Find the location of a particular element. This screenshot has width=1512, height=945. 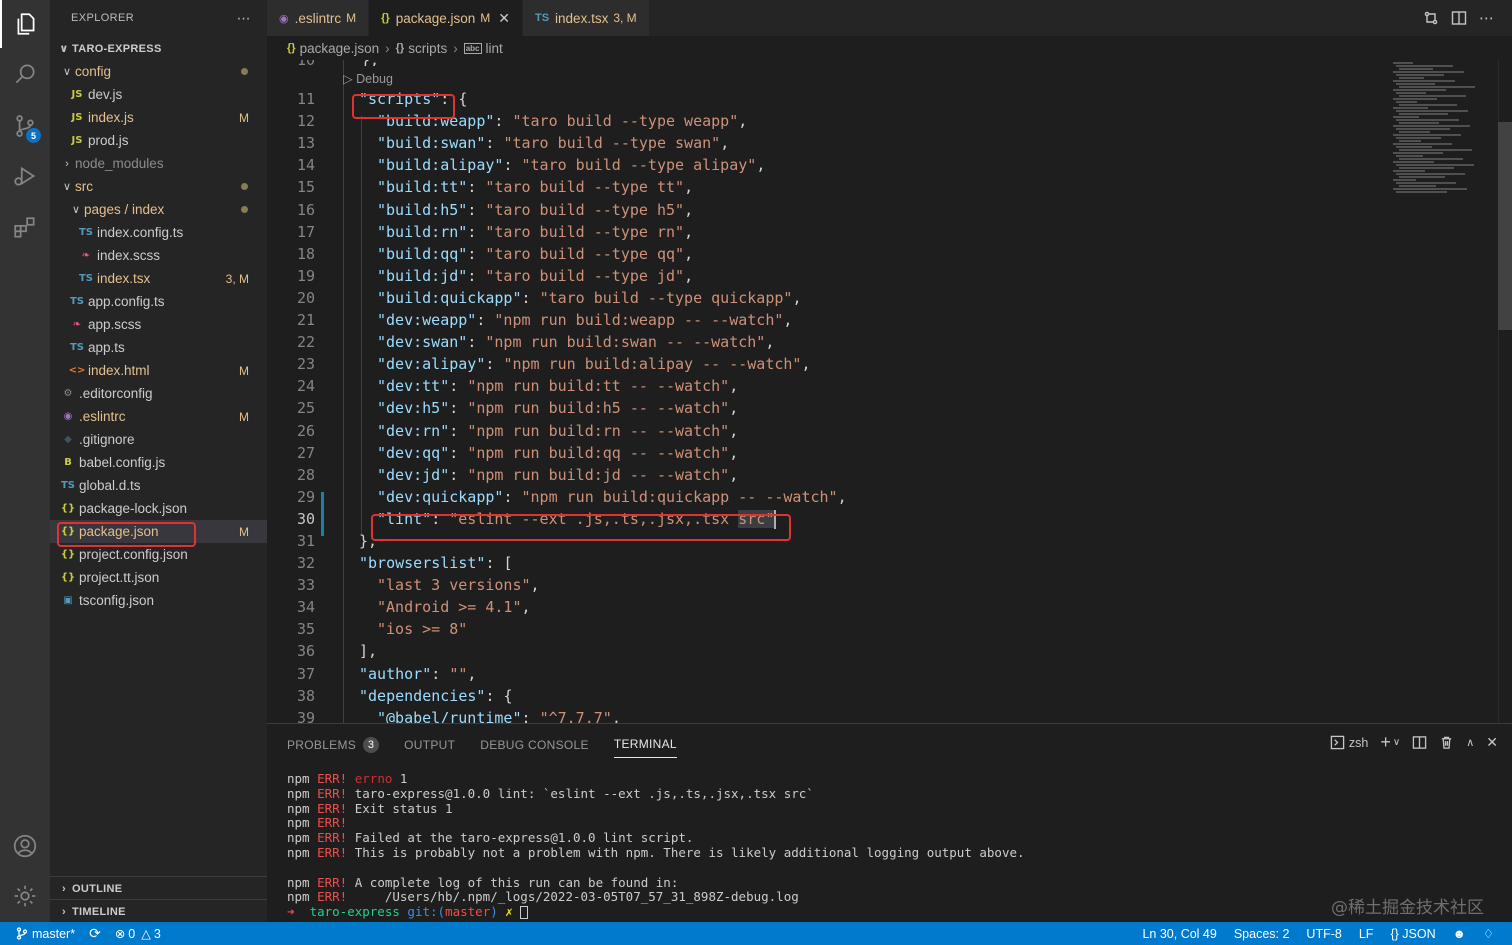

notifications-bell-icon: ♢ is located at coordinates (1488, 933).